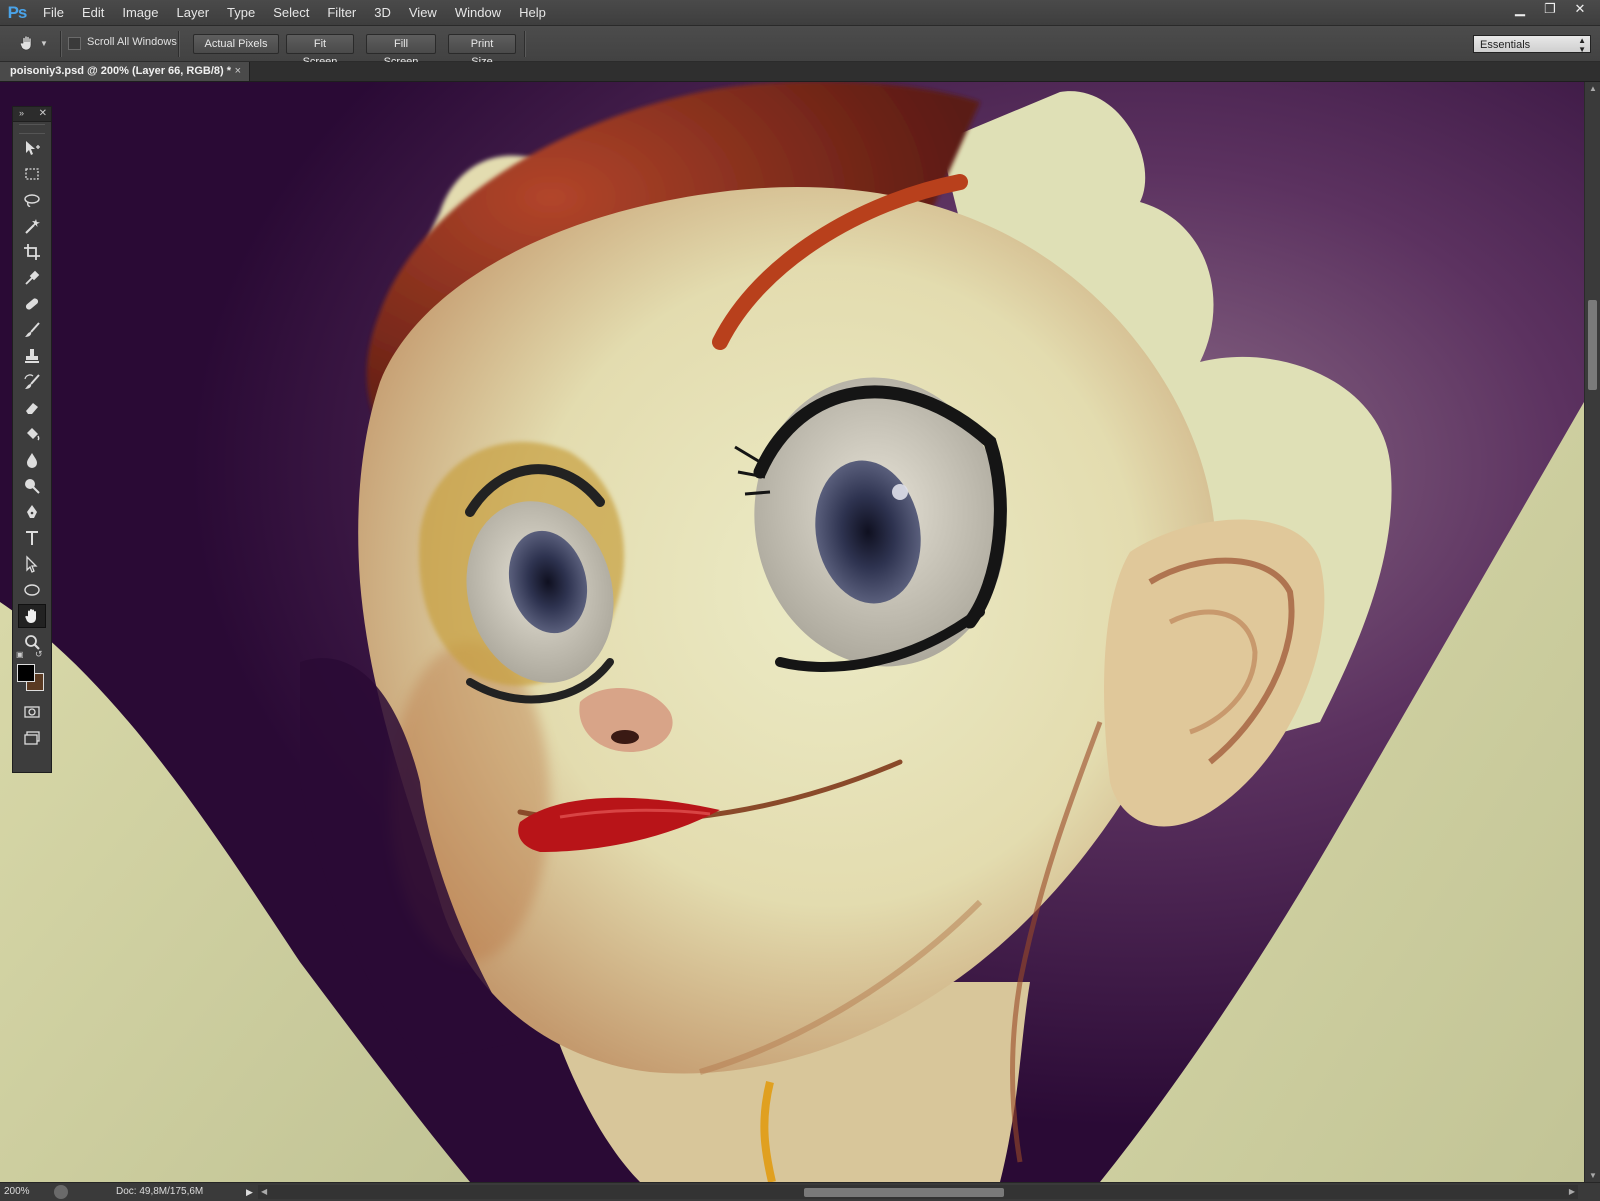 This screenshot has height=1201, width=1600. What do you see at coordinates (401, 51) in the screenshot?
I see `fill-screen-button: Fill Screen` at bounding box center [401, 51].